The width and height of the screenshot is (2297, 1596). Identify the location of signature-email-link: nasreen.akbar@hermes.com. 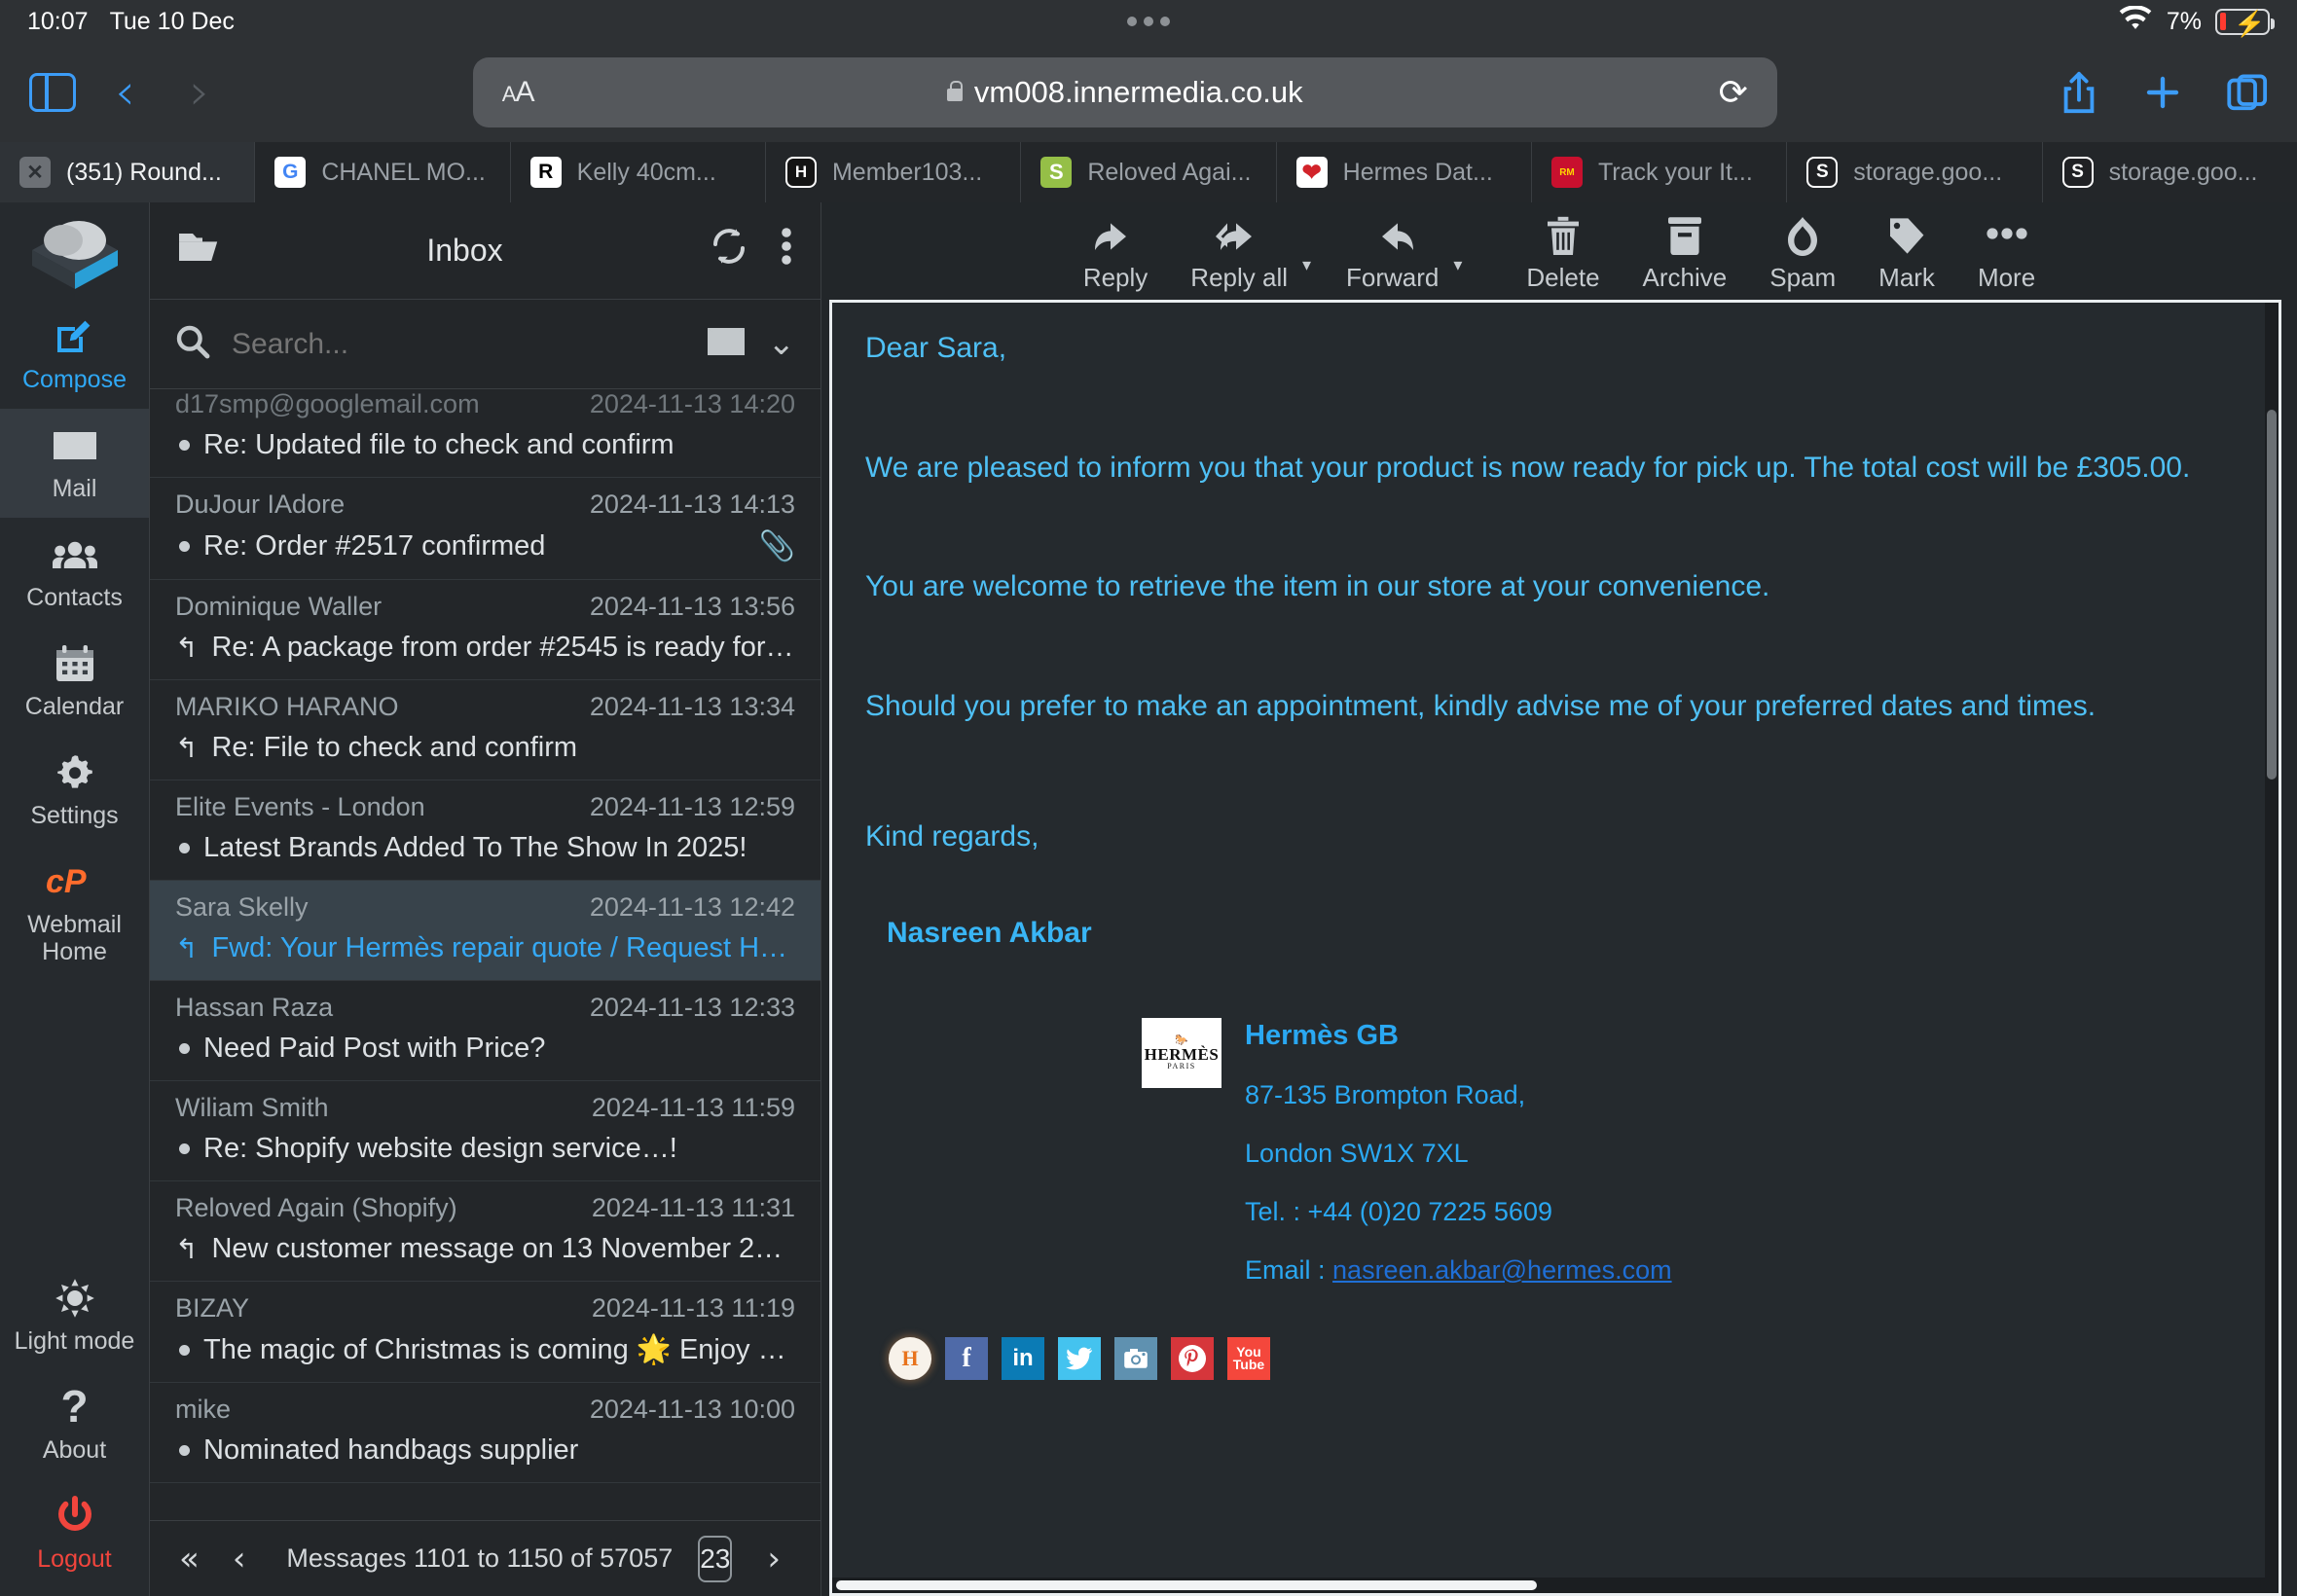
(1502, 1270).